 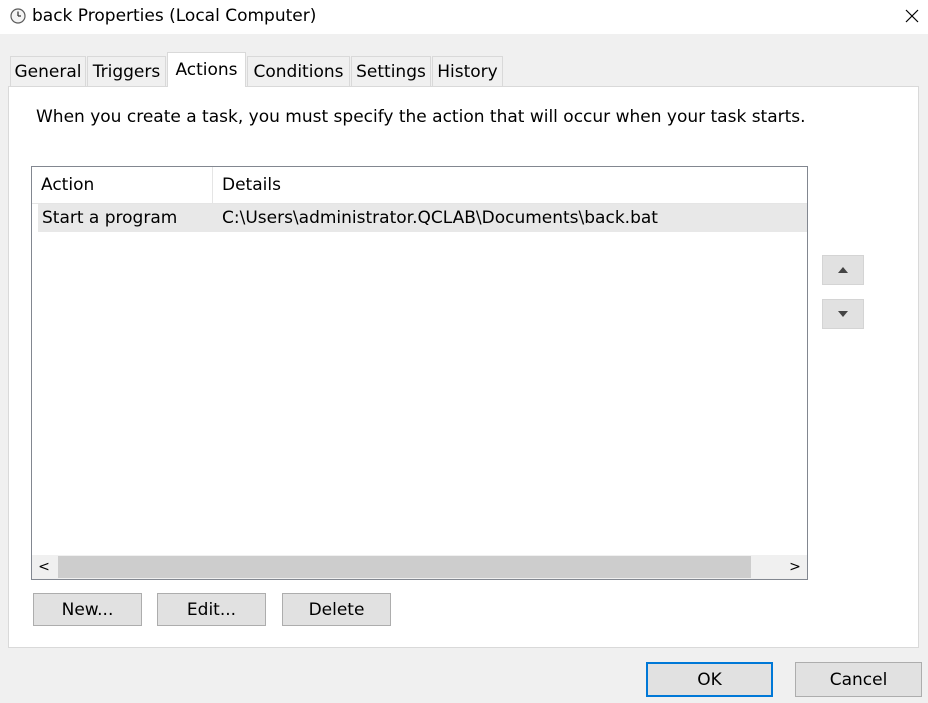 I want to click on title-bar: back Properties (Local Computer), so click(x=464, y=17).